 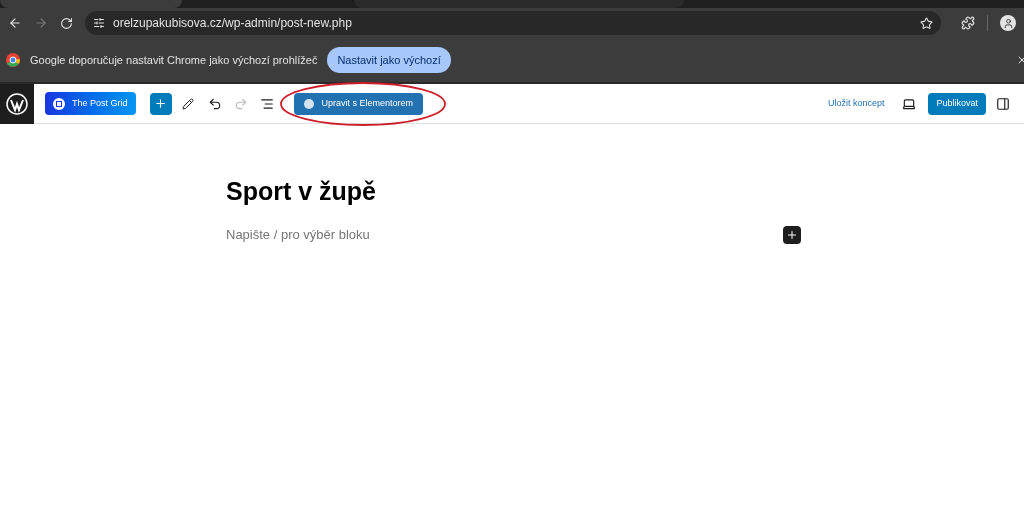 I want to click on block-placeholder: Napište / pro výběr bloku, so click(x=298, y=235).